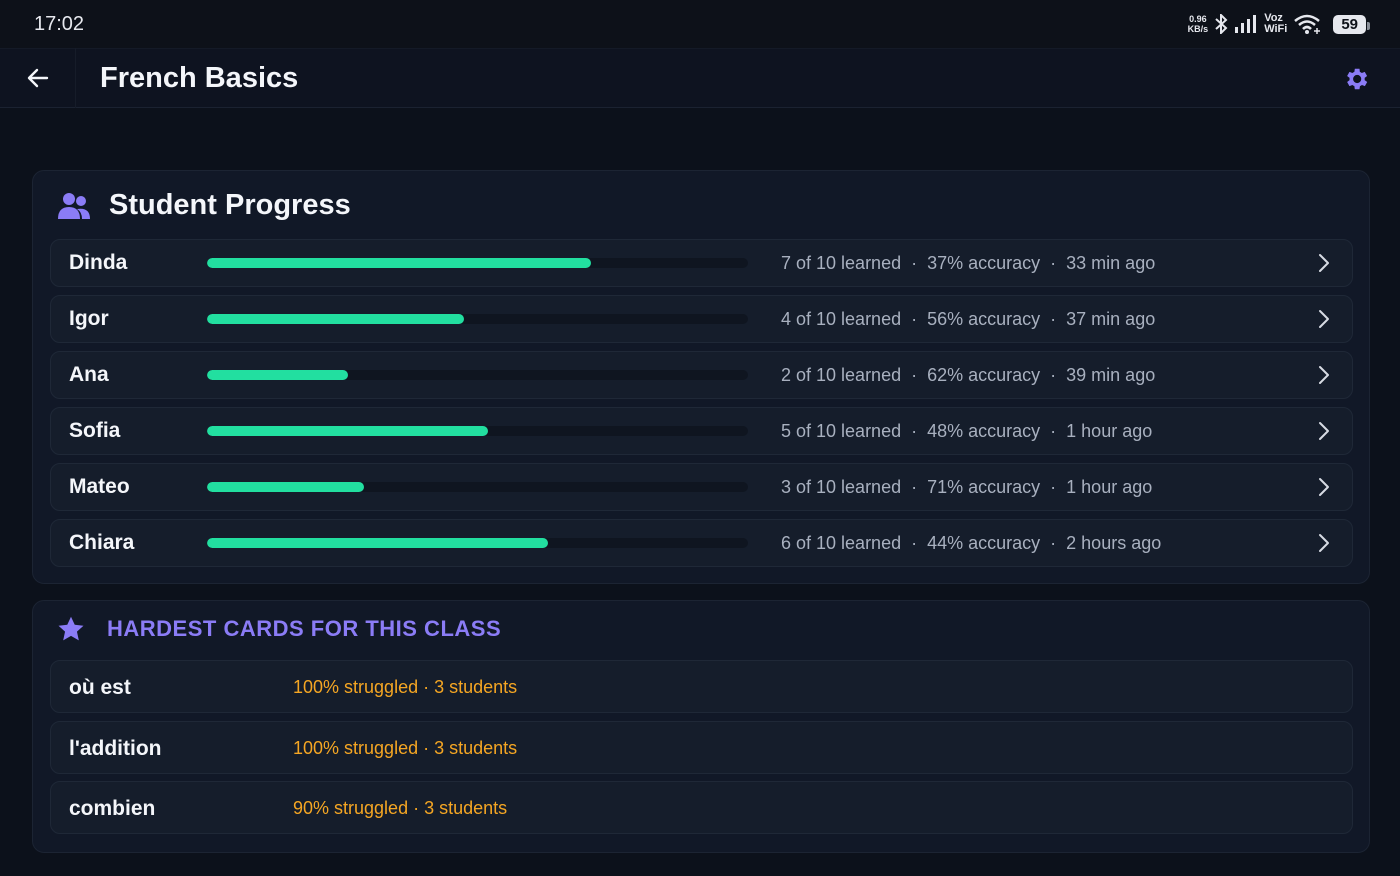  Describe the element at coordinates (841, 374) in the screenshot. I see `student-learned: 2 of 10 learned` at that location.